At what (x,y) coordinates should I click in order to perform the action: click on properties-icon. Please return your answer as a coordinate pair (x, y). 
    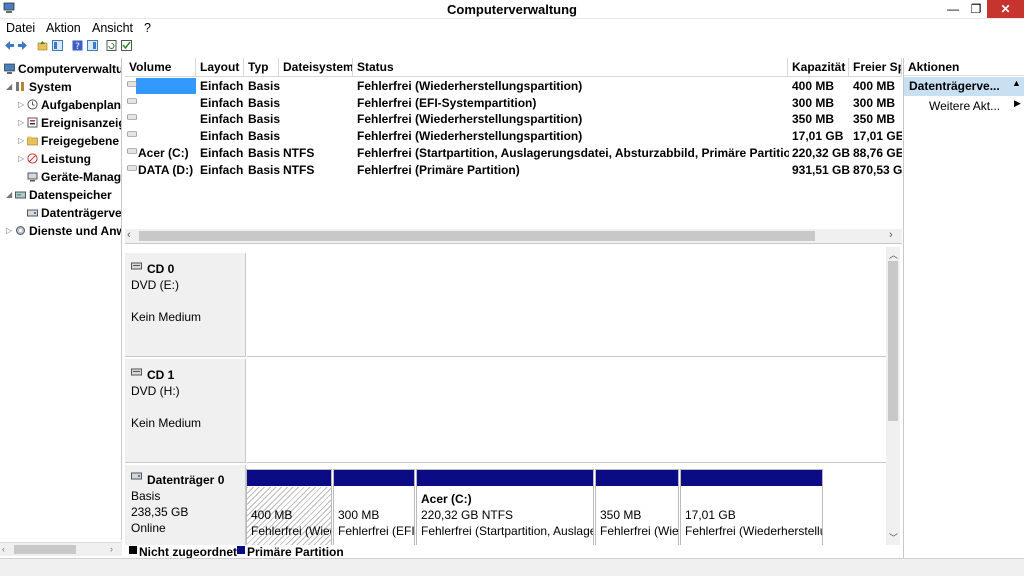
    Looking at the image, I should click on (126, 45).